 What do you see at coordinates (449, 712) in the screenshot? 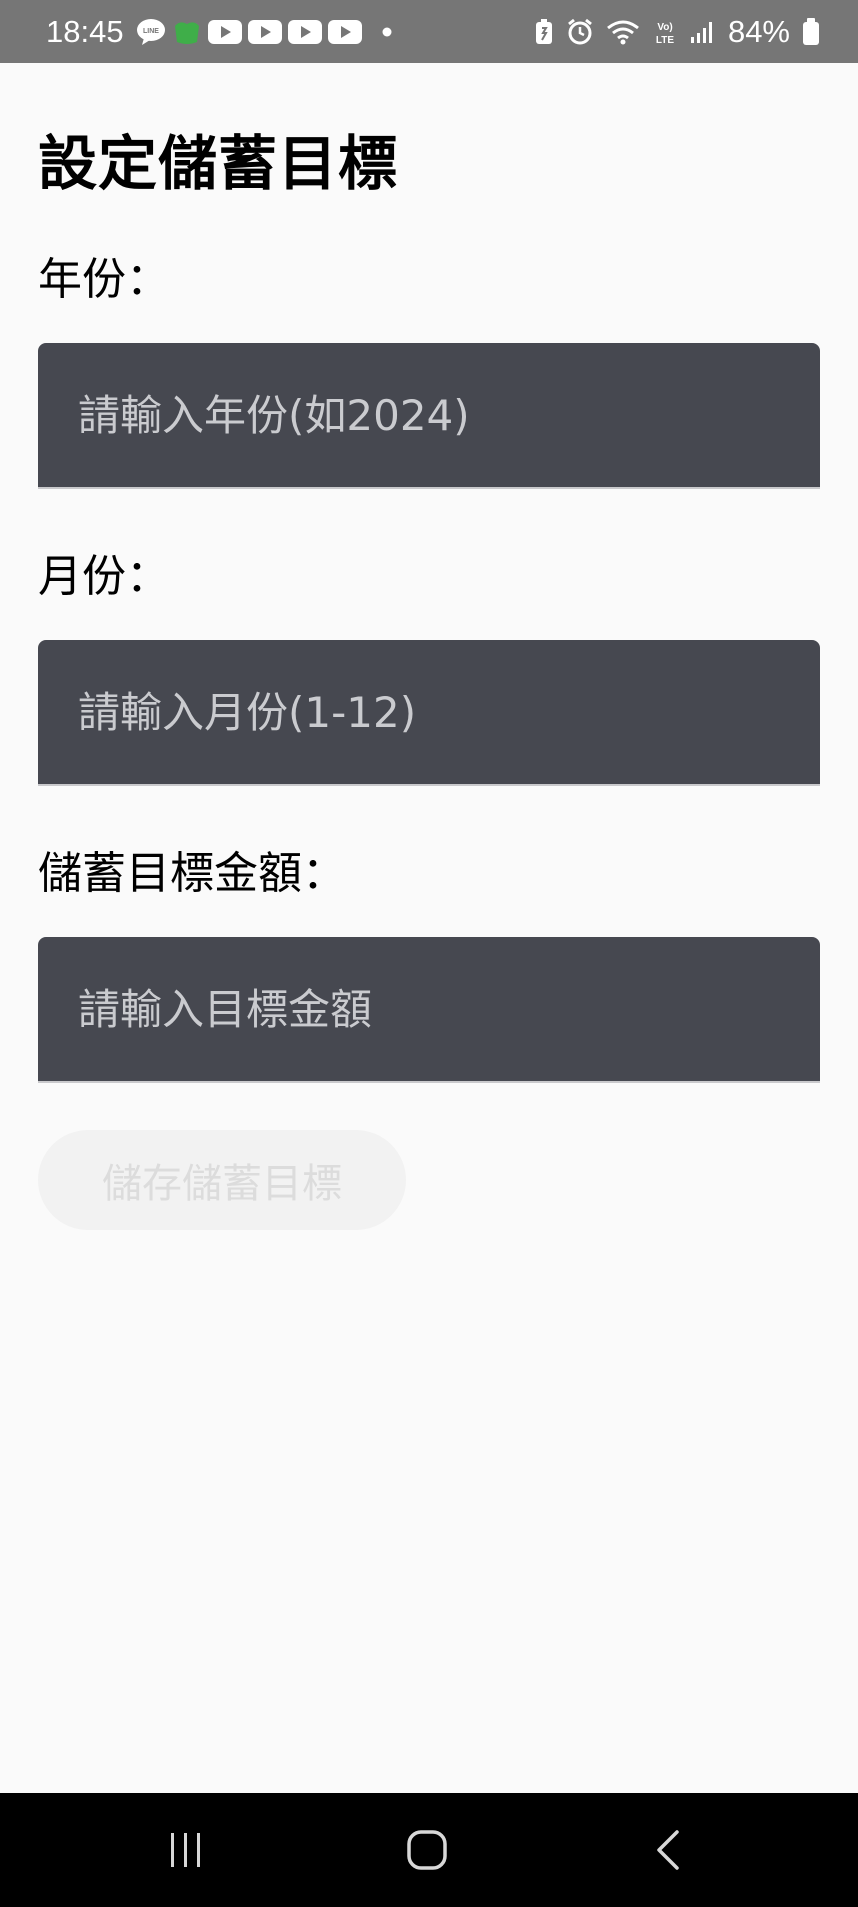
I see `month-input` at bounding box center [449, 712].